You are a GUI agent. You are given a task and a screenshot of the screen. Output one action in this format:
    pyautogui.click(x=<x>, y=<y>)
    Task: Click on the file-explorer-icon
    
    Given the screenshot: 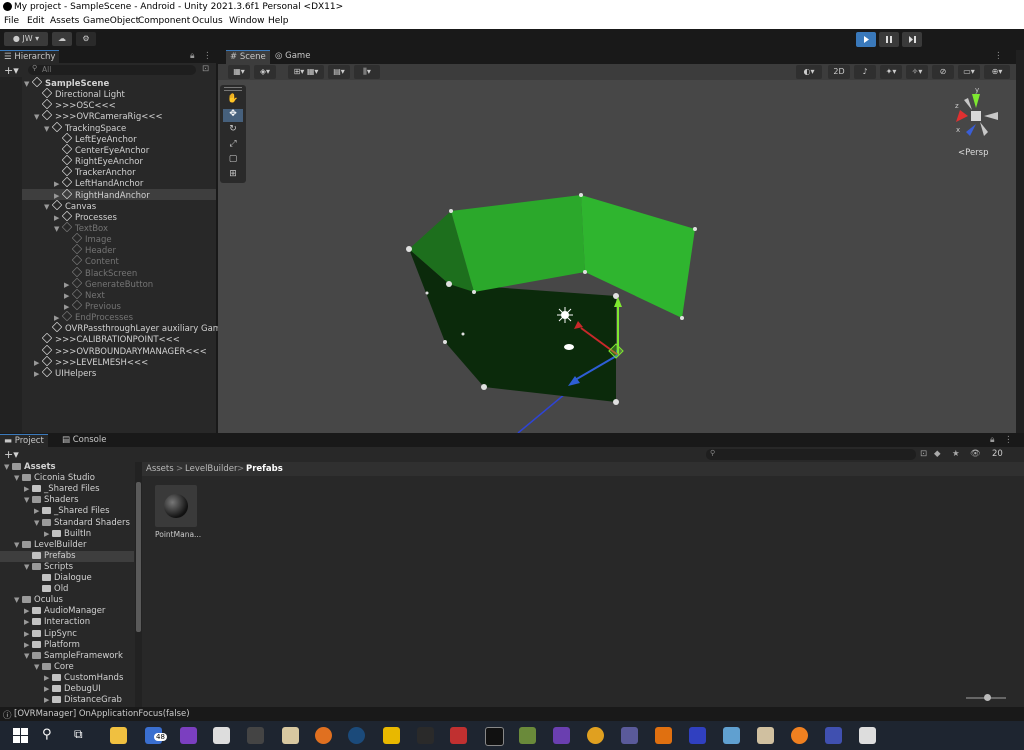 What is the action you would take?
    pyautogui.click(x=118, y=735)
    